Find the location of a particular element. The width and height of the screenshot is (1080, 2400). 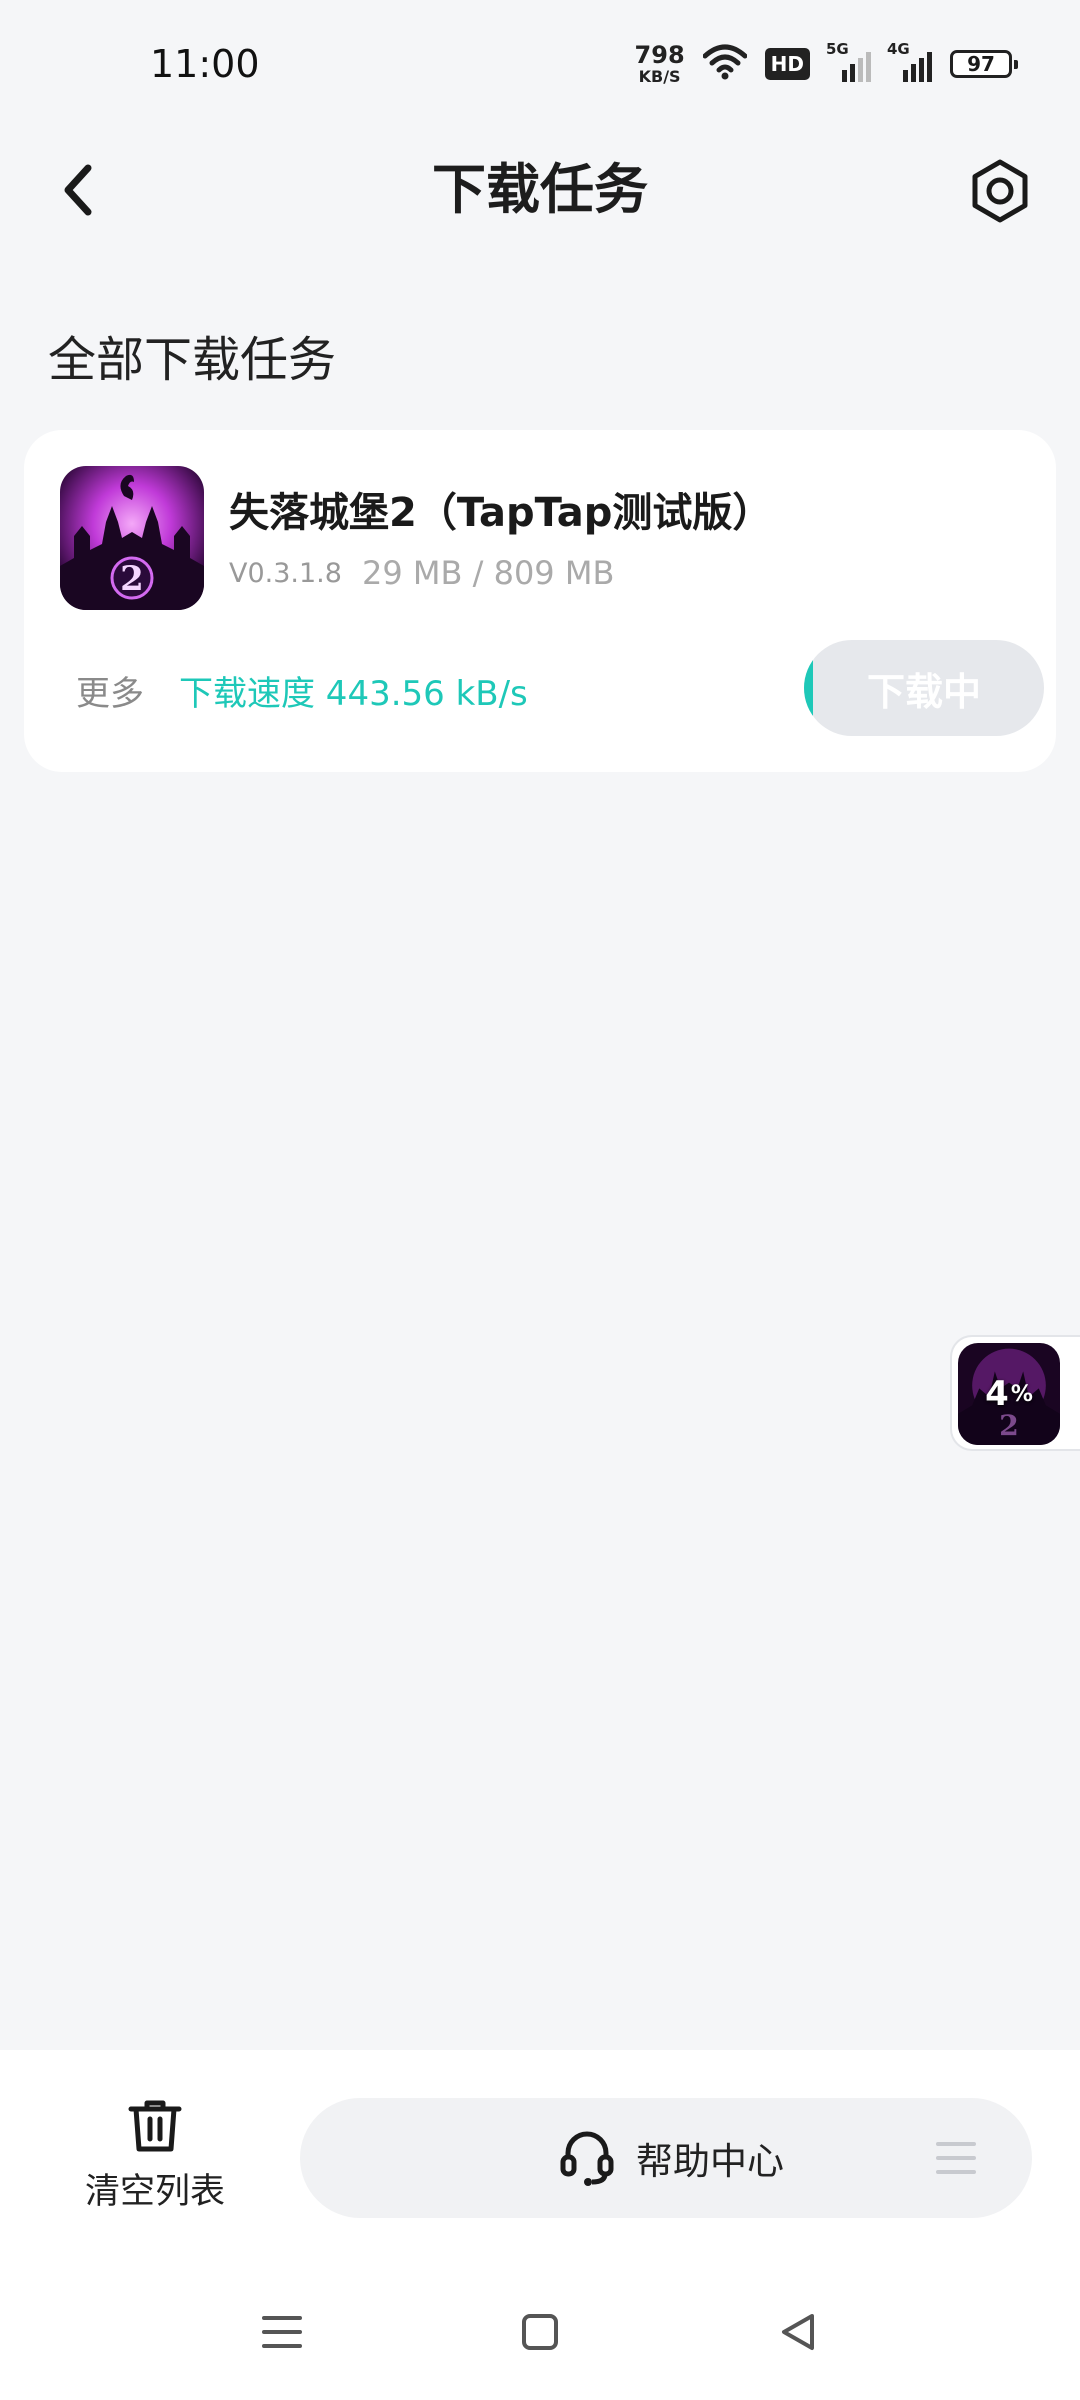

signal-4g-icon: 4G is located at coordinates (909, 61).